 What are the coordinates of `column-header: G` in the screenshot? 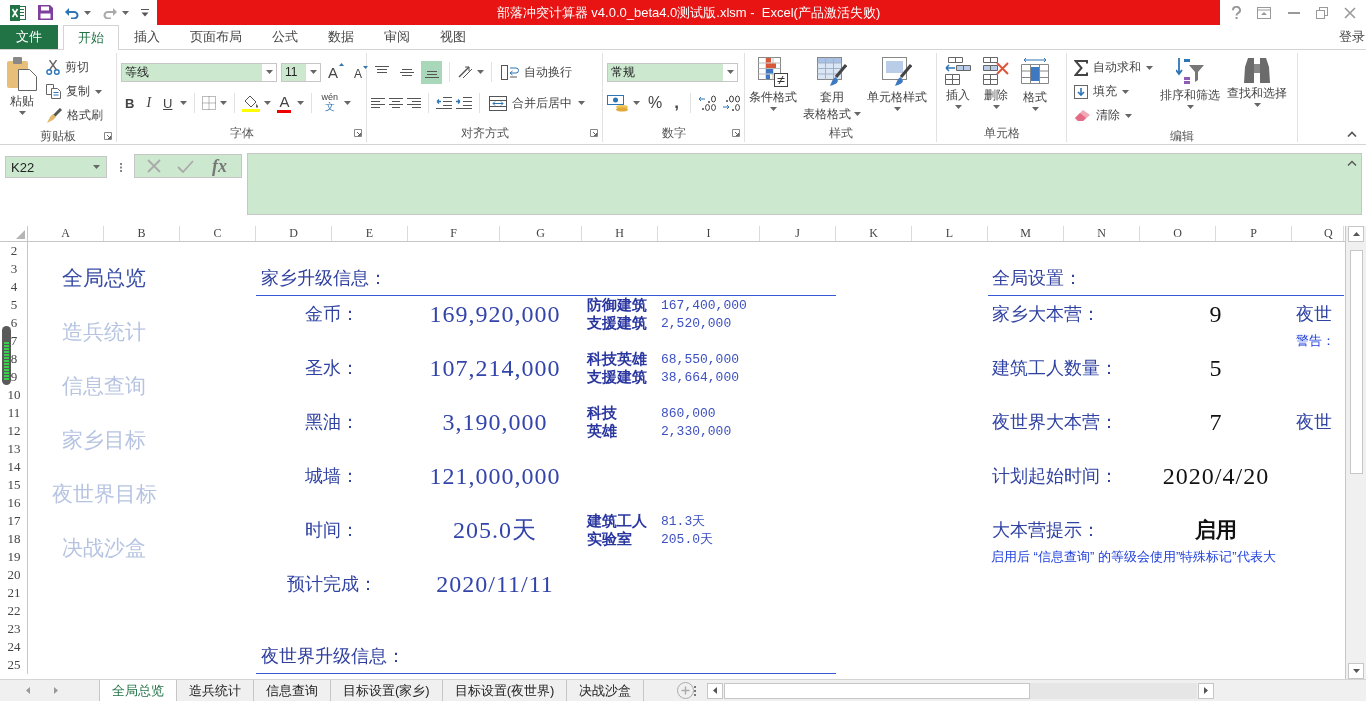 It's located at (541, 233).